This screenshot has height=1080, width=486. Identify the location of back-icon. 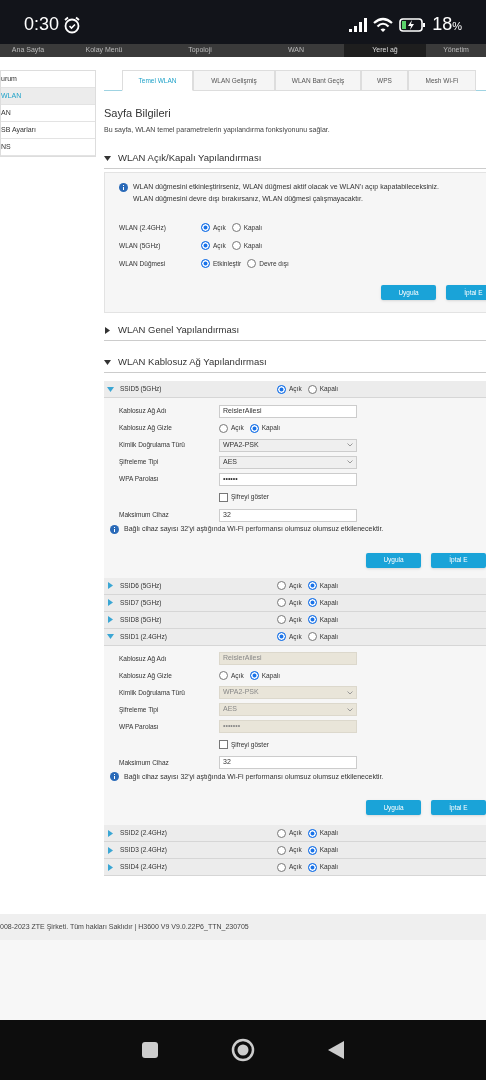
(336, 1050).